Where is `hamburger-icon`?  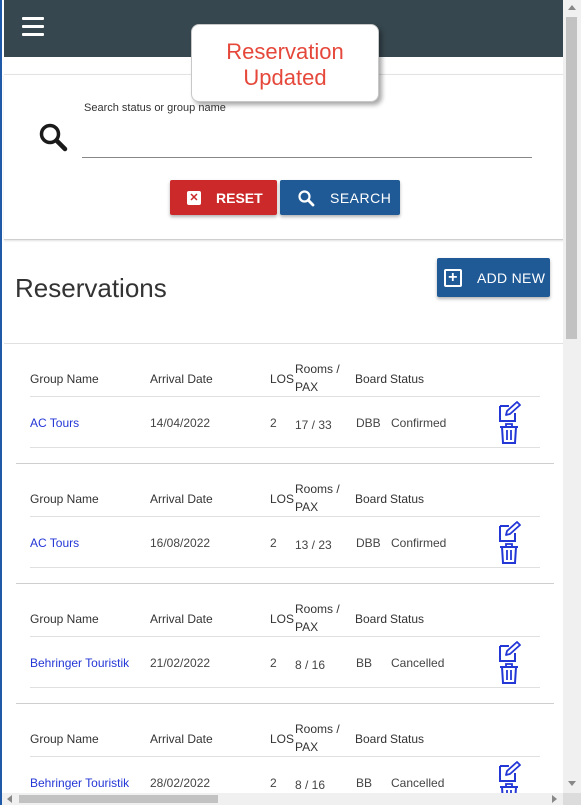
hamburger-icon is located at coordinates (33, 27).